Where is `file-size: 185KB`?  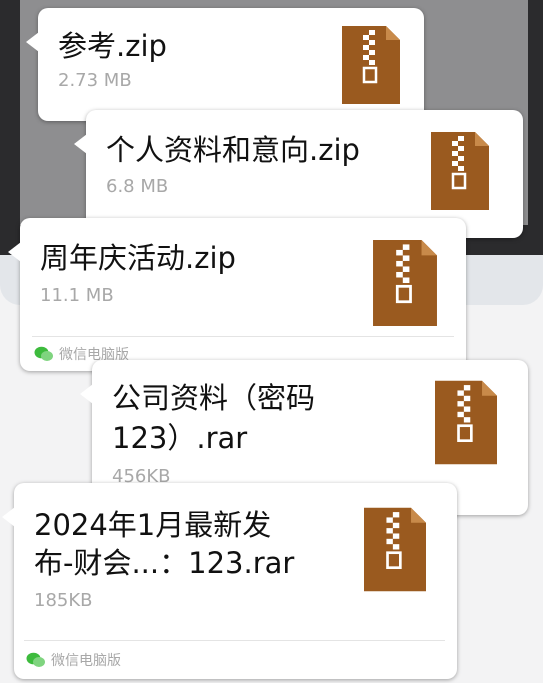 file-size: 185KB is located at coordinates (63, 600).